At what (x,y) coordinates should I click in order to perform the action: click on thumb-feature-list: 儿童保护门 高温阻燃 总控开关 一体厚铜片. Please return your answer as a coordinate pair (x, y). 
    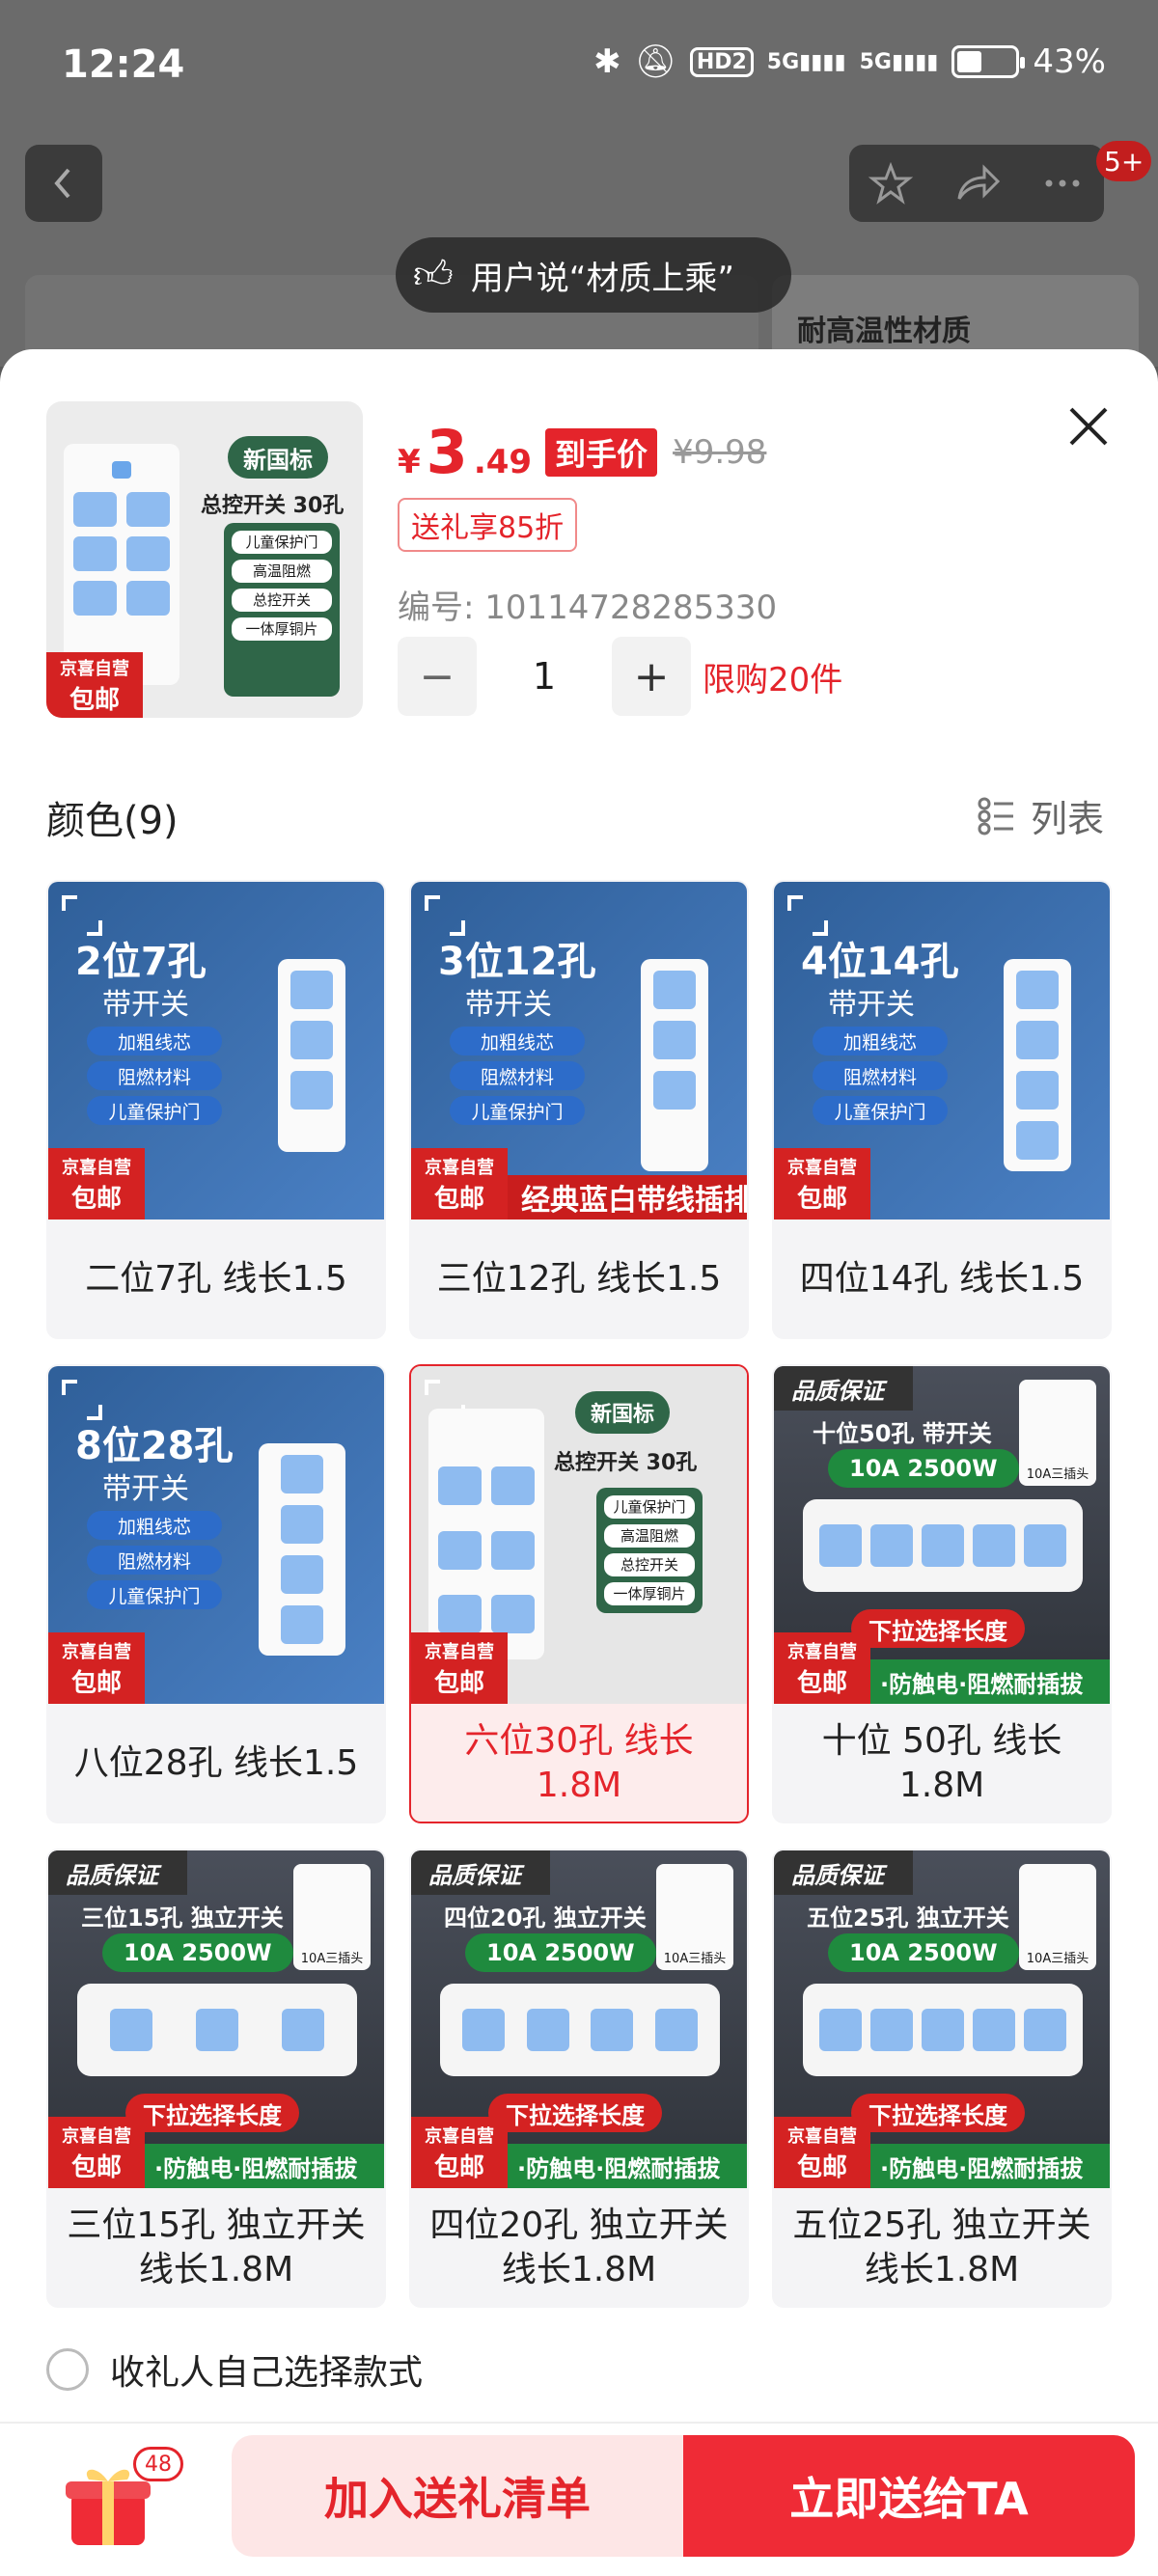
    Looking at the image, I should click on (282, 610).